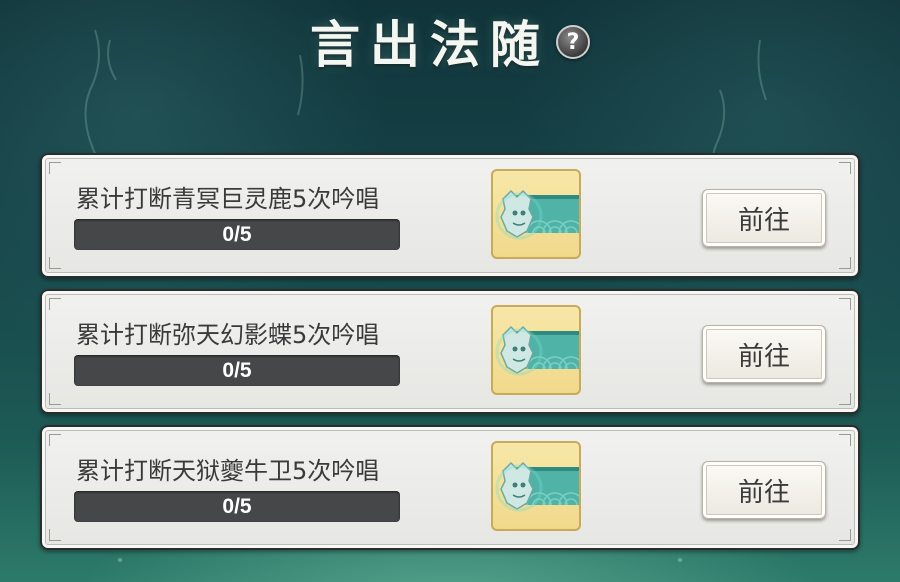 Image resolution: width=900 pixels, height=582 pixels. What do you see at coordinates (430, 44) in the screenshot?
I see `page-title: 言出法随` at bounding box center [430, 44].